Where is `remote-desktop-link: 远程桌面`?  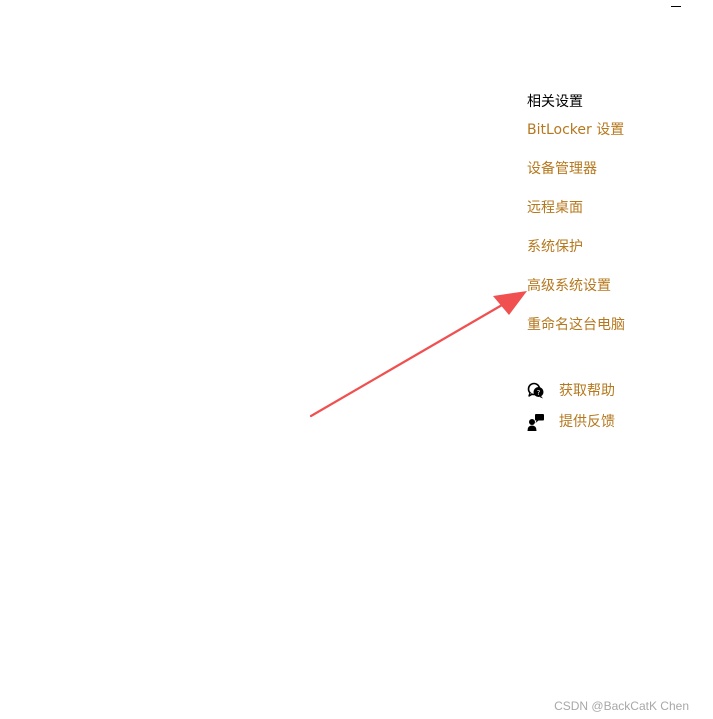
remote-desktop-link: 远程桌面 is located at coordinates (555, 208).